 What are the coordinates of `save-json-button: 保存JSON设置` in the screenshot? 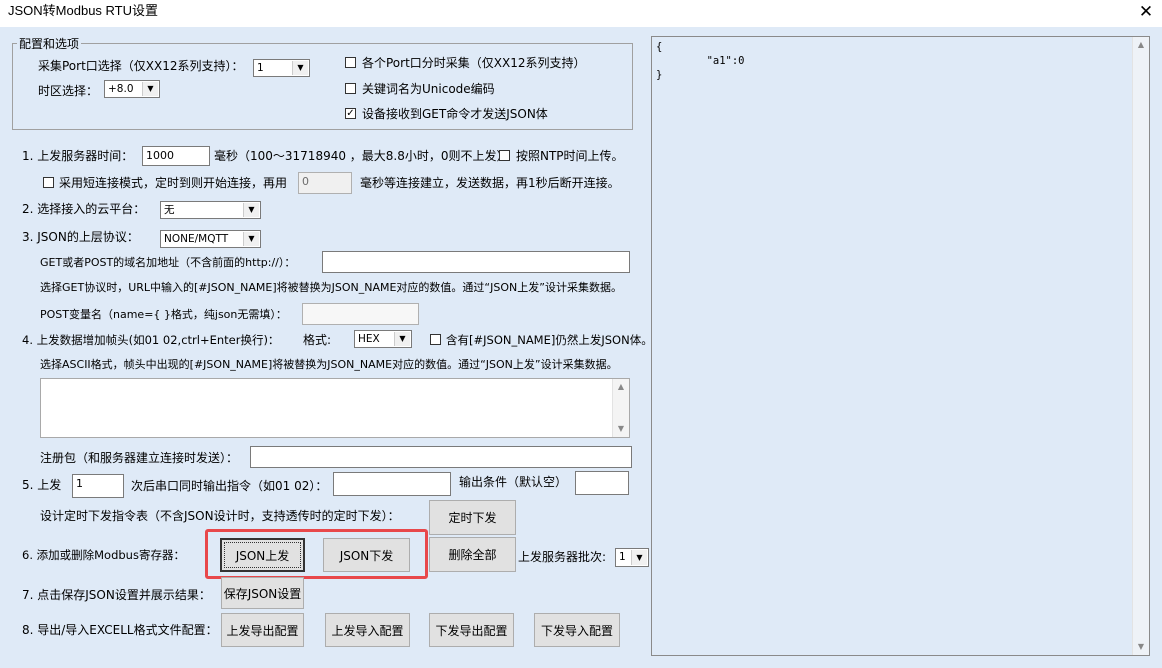 It's located at (262, 593).